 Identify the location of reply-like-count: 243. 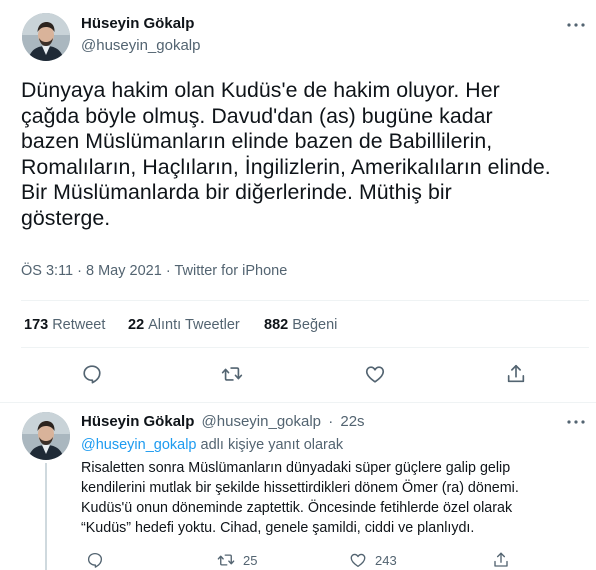
(386, 560).